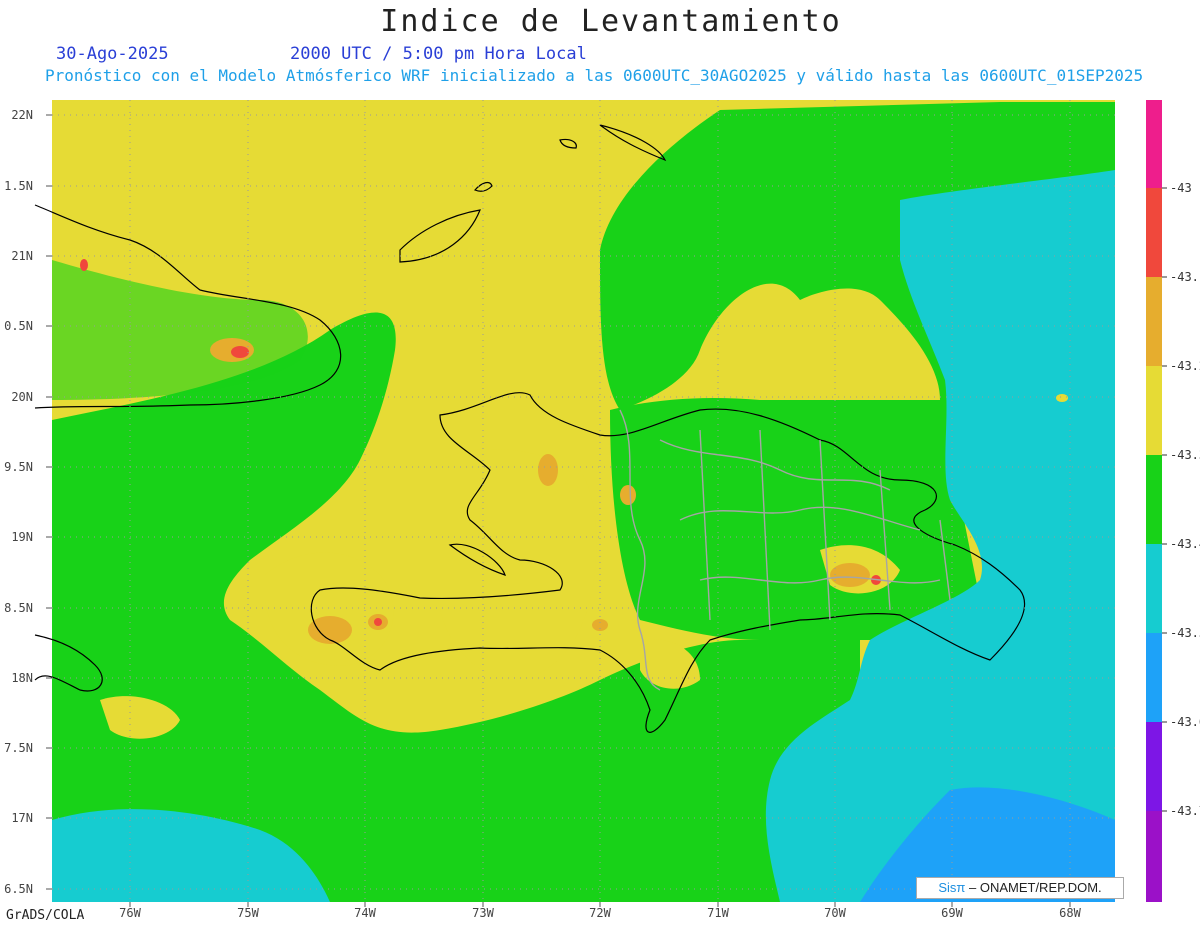  Describe the element at coordinates (600, 913) in the screenshot. I see `lon-label: 72W` at that location.